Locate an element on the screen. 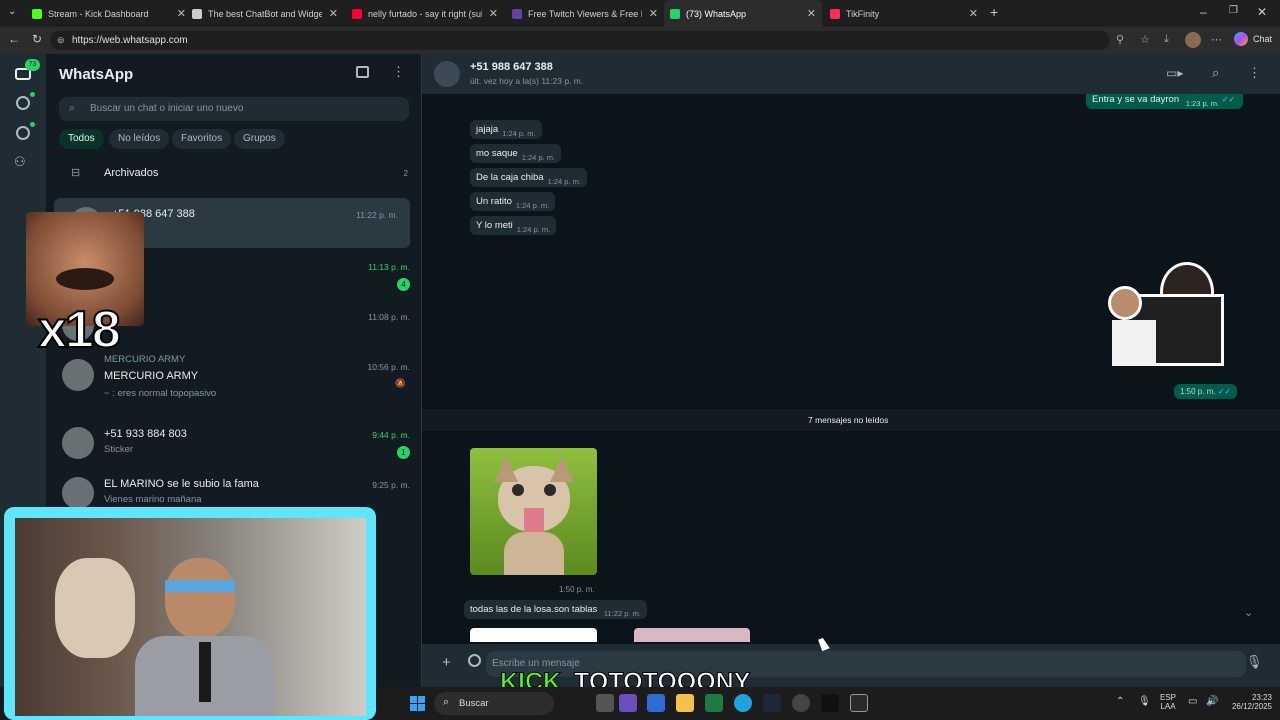 The height and width of the screenshot is (720, 1280). chat-preview: ~ : eres normal topopasivo is located at coordinates (160, 393).